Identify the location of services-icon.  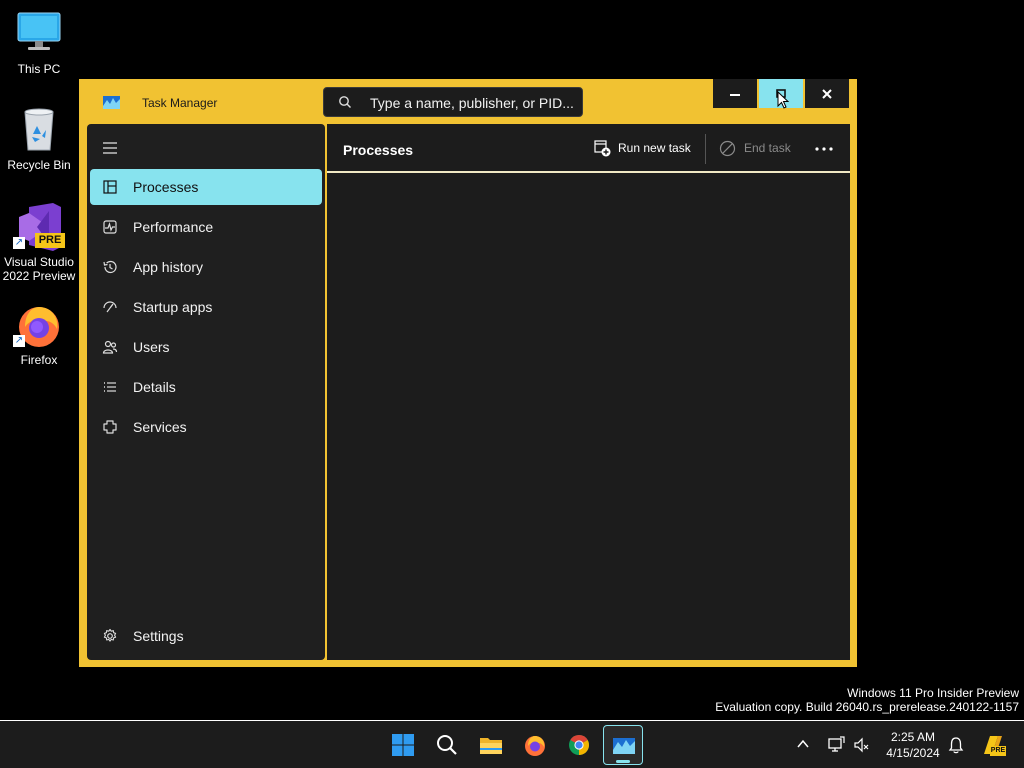
(110, 427).